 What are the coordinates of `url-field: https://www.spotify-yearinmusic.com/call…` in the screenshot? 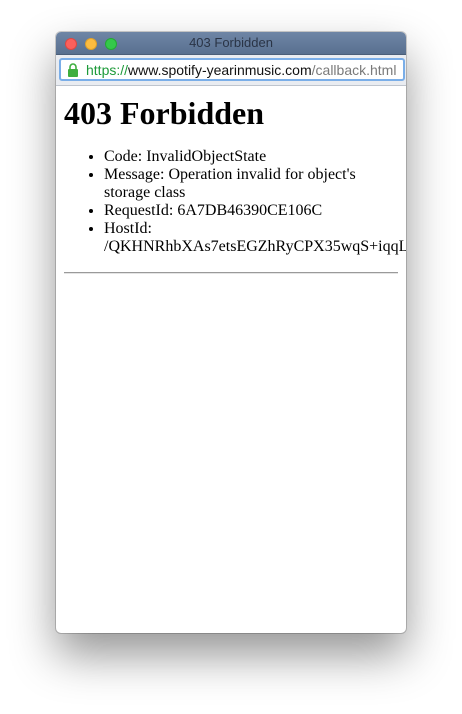 It's located at (232, 69).